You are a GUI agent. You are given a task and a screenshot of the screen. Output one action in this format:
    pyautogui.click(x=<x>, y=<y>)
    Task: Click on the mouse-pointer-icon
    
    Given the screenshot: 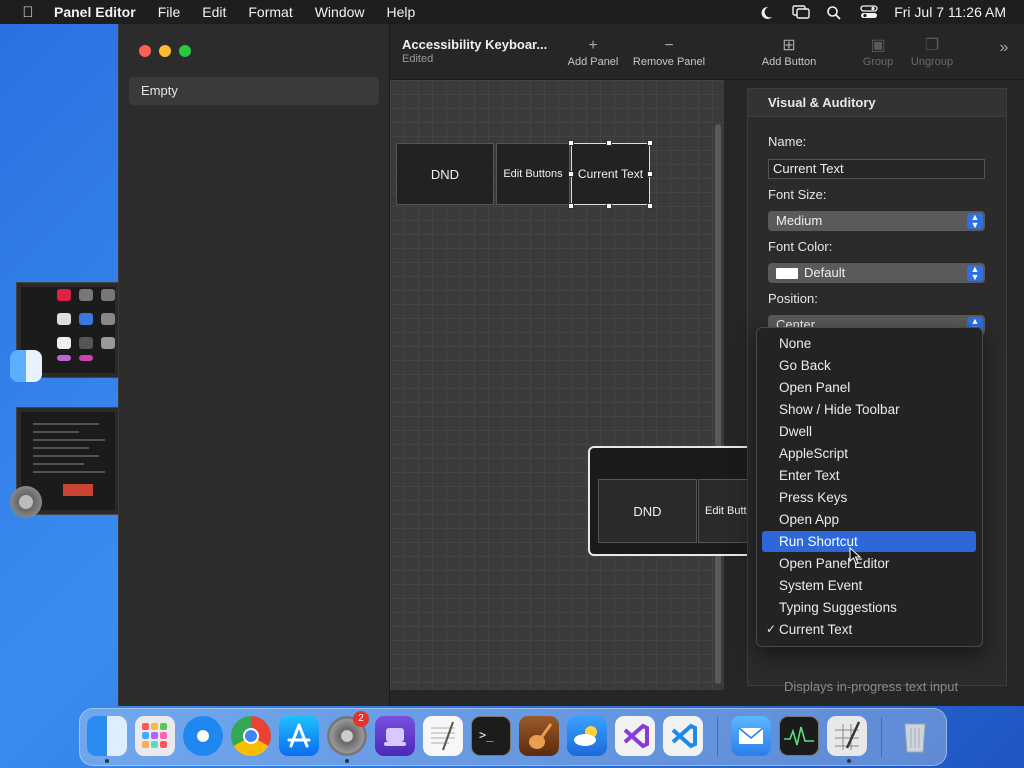 What is the action you would take?
    pyautogui.click(x=855, y=556)
    